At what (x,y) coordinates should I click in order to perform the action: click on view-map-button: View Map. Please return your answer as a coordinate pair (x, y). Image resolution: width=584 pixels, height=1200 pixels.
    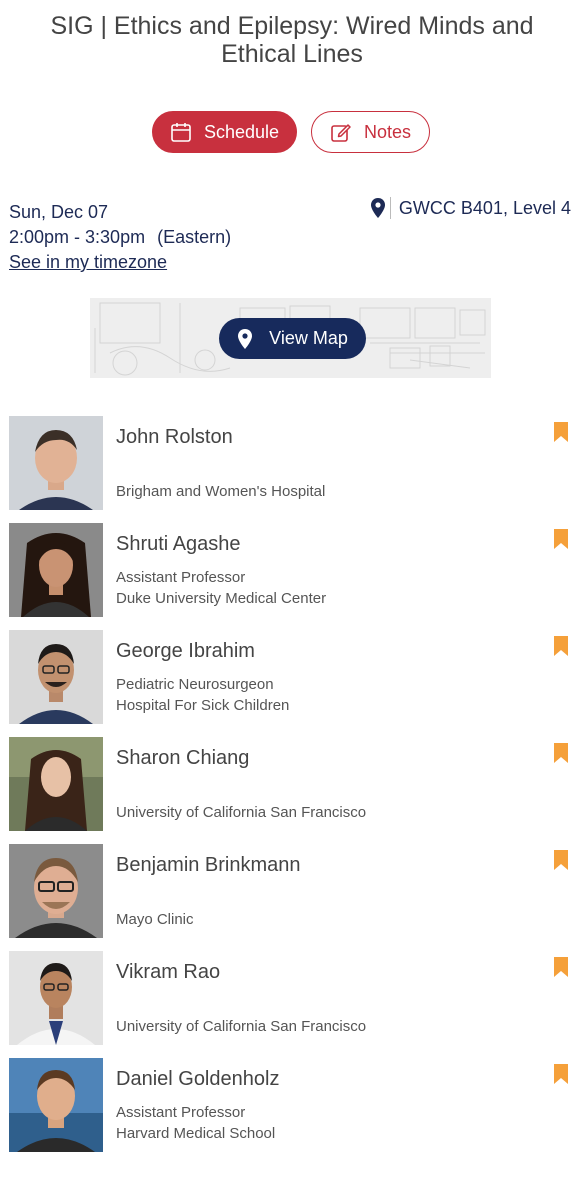
    Looking at the image, I should click on (292, 338).